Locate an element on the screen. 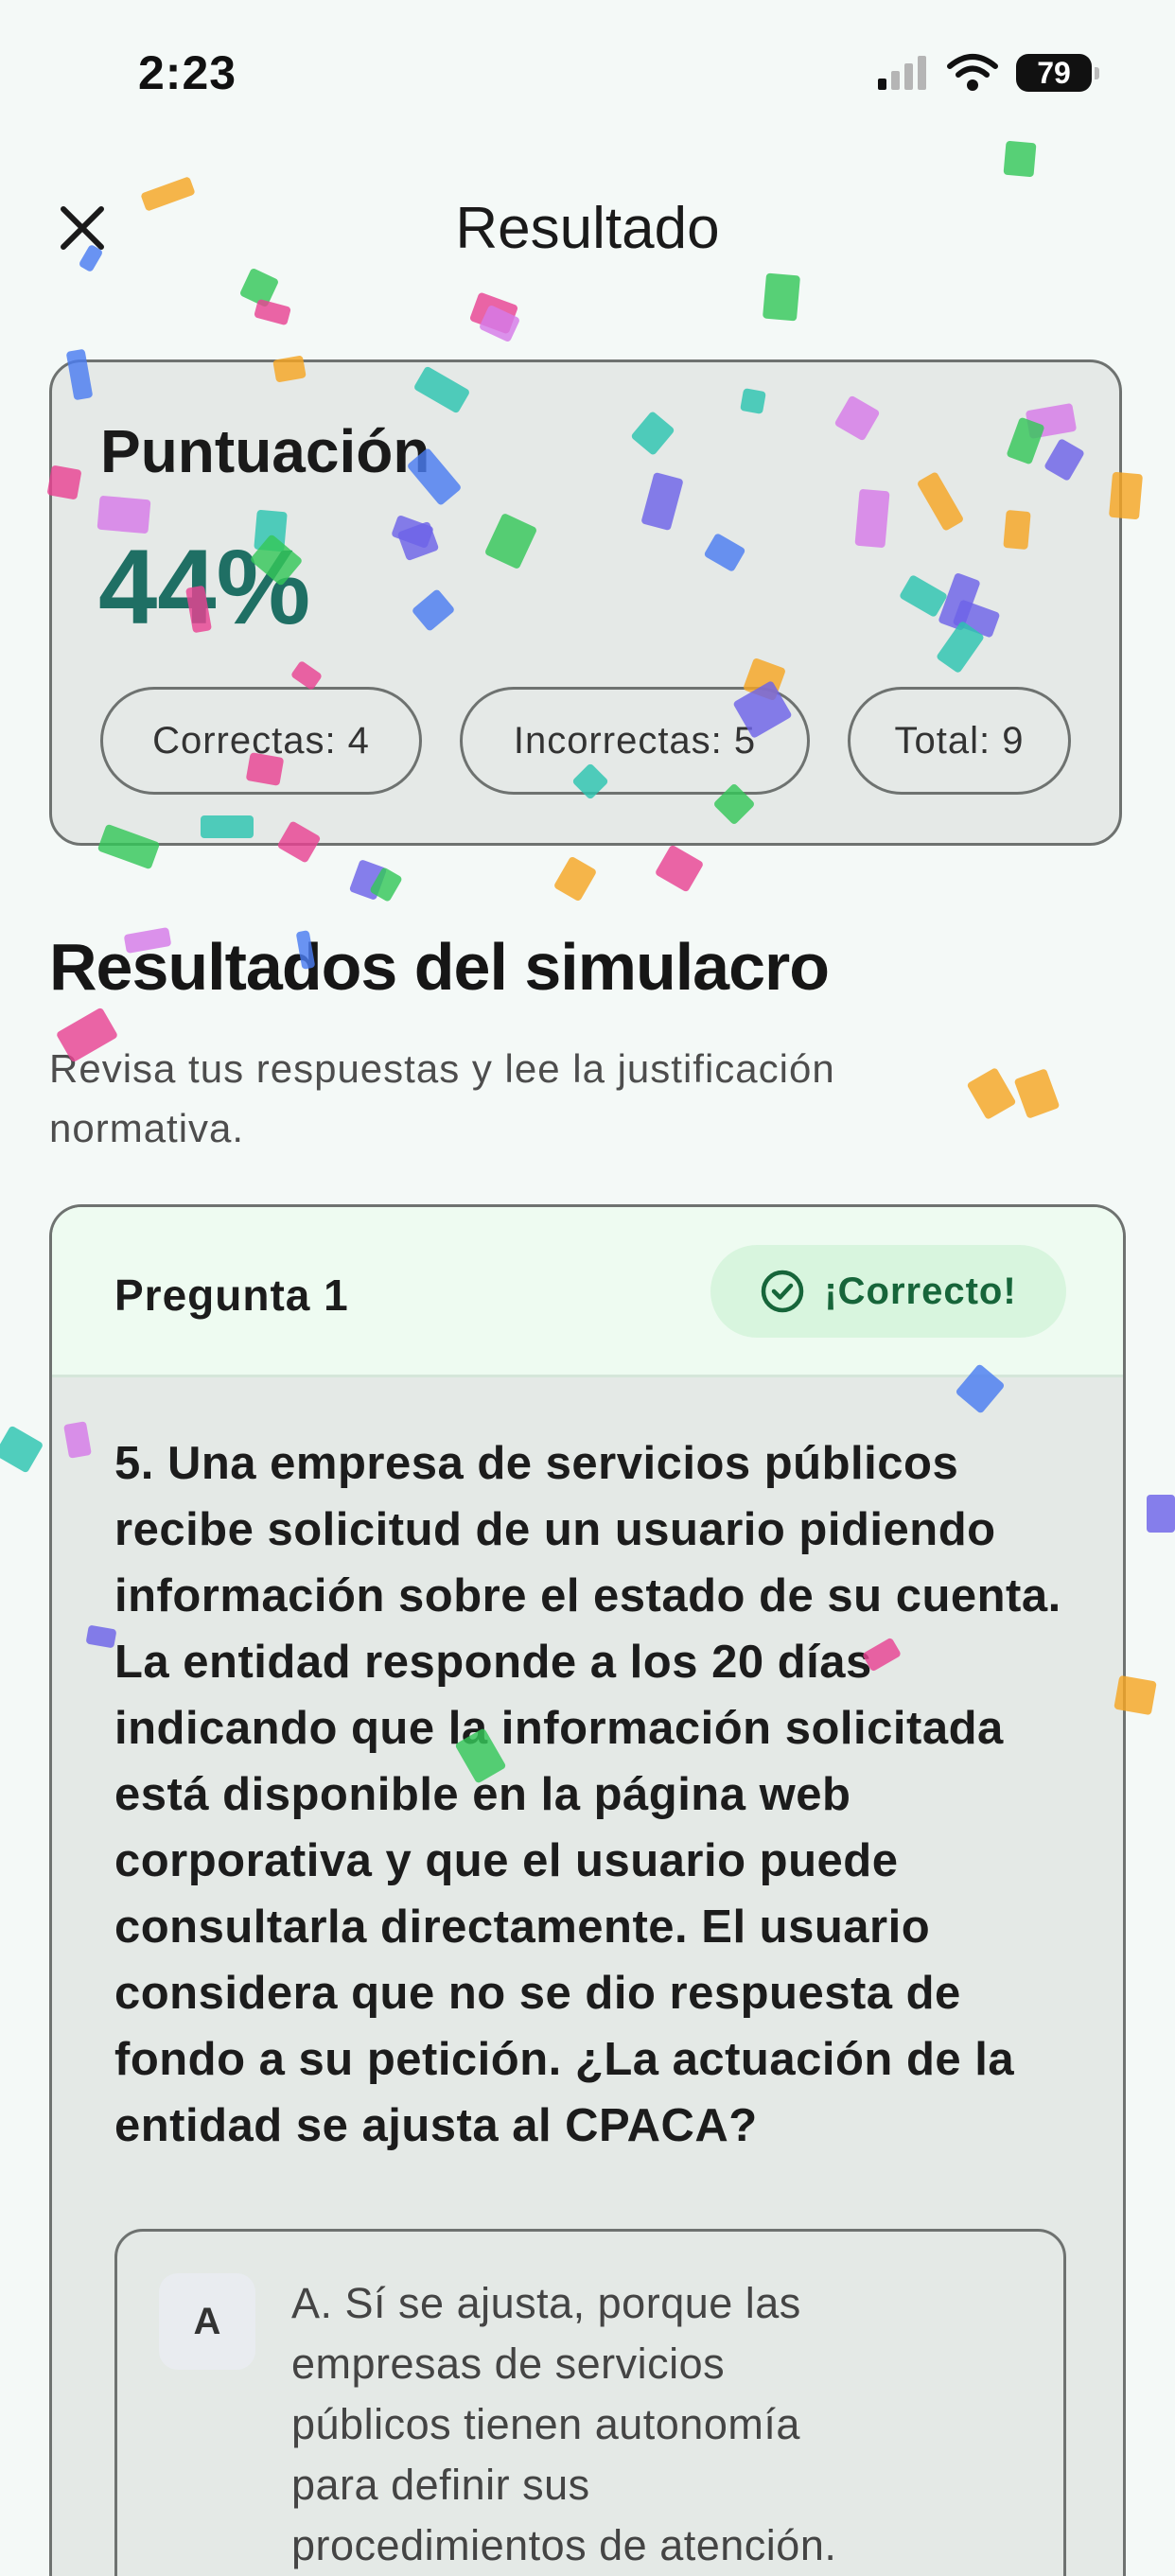  wifi-icon is located at coordinates (973, 73).